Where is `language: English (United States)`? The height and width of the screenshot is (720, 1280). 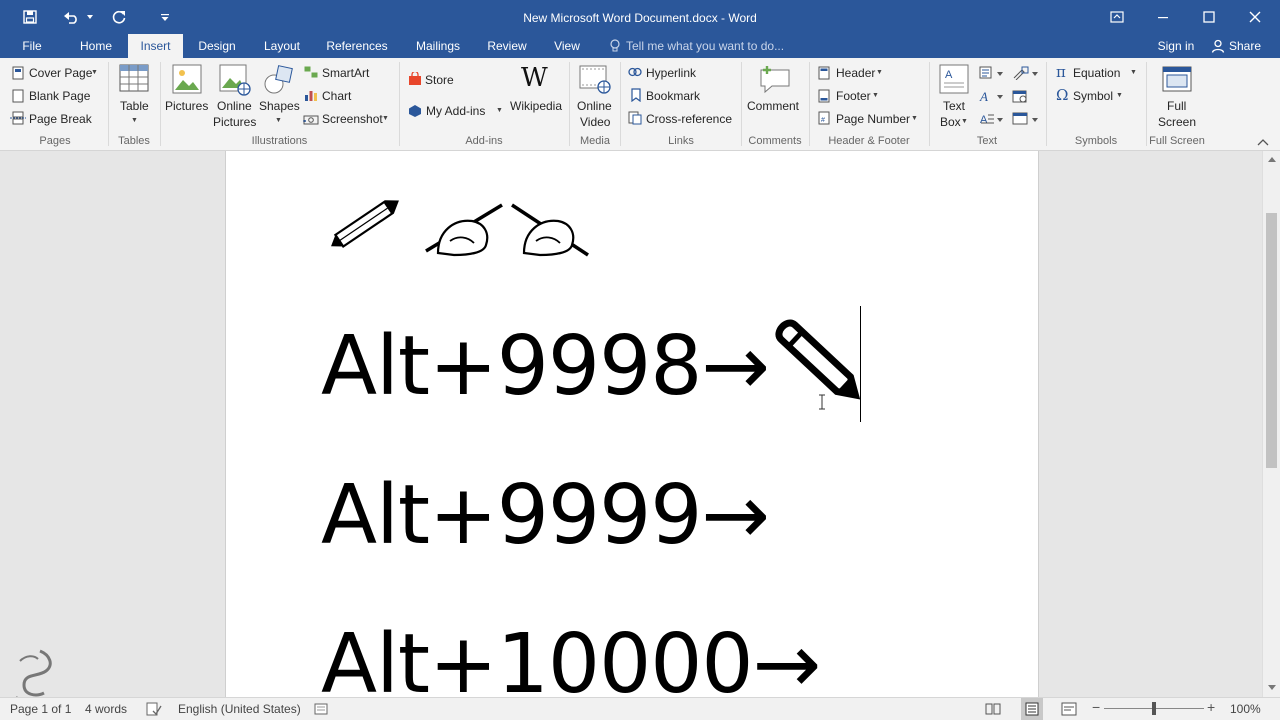 language: English (United States) is located at coordinates (239, 709).